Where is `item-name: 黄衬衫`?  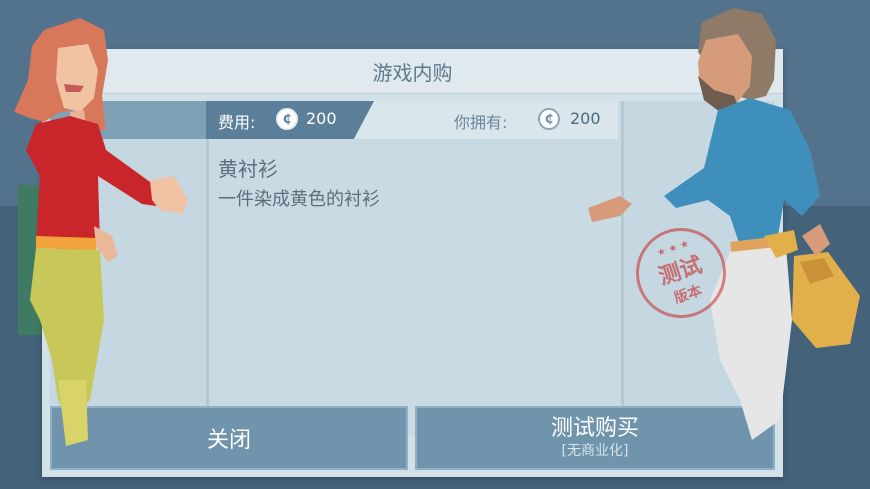 item-name: 黄衬衫 is located at coordinates (248, 169).